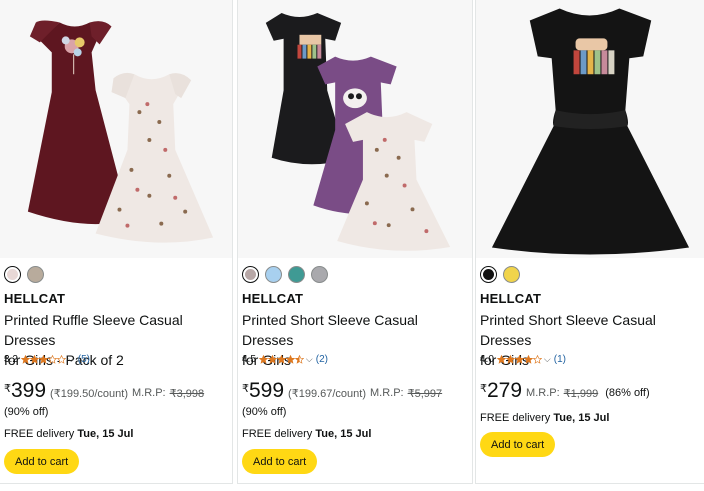 This screenshot has height=491, width=704. What do you see at coordinates (28, 391) in the screenshot?
I see `price-value: 399` at bounding box center [28, 391].